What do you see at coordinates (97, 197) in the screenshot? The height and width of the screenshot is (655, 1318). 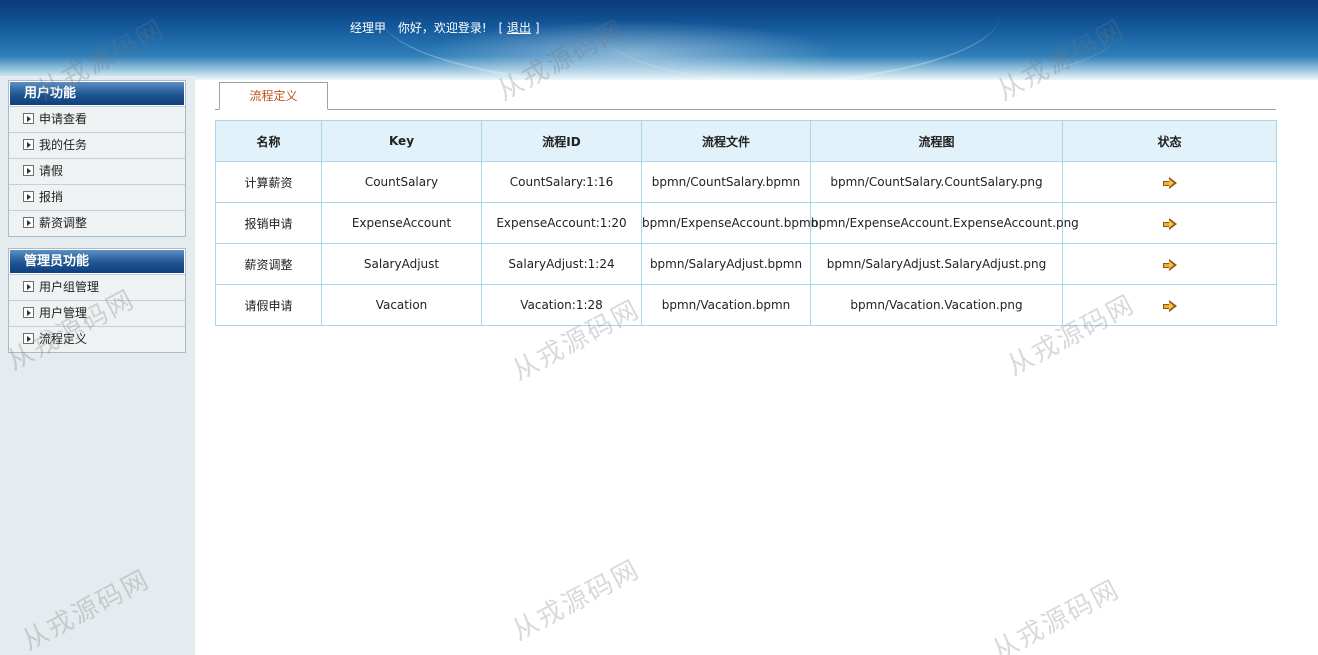 I see `sidebar-item-expense: 报捎` at bounding box center [97, 197].